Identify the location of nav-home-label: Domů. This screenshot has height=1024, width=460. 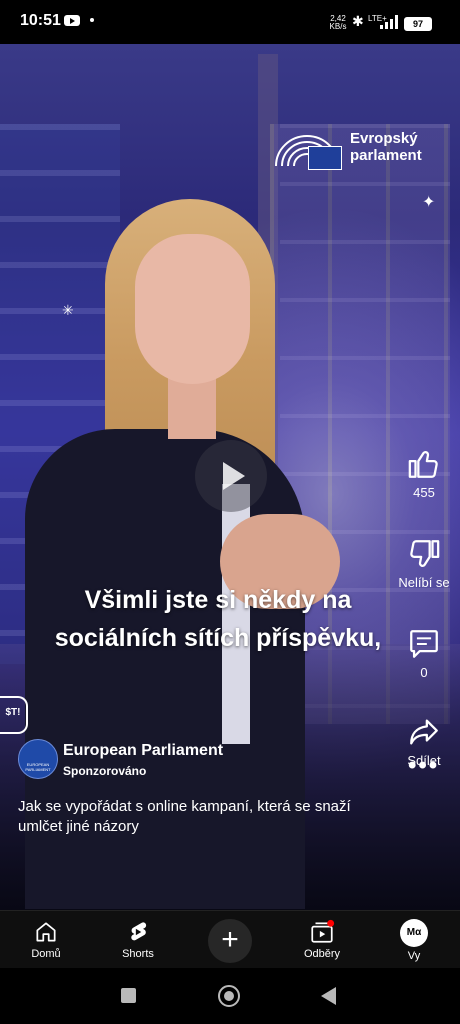
(46, 954).